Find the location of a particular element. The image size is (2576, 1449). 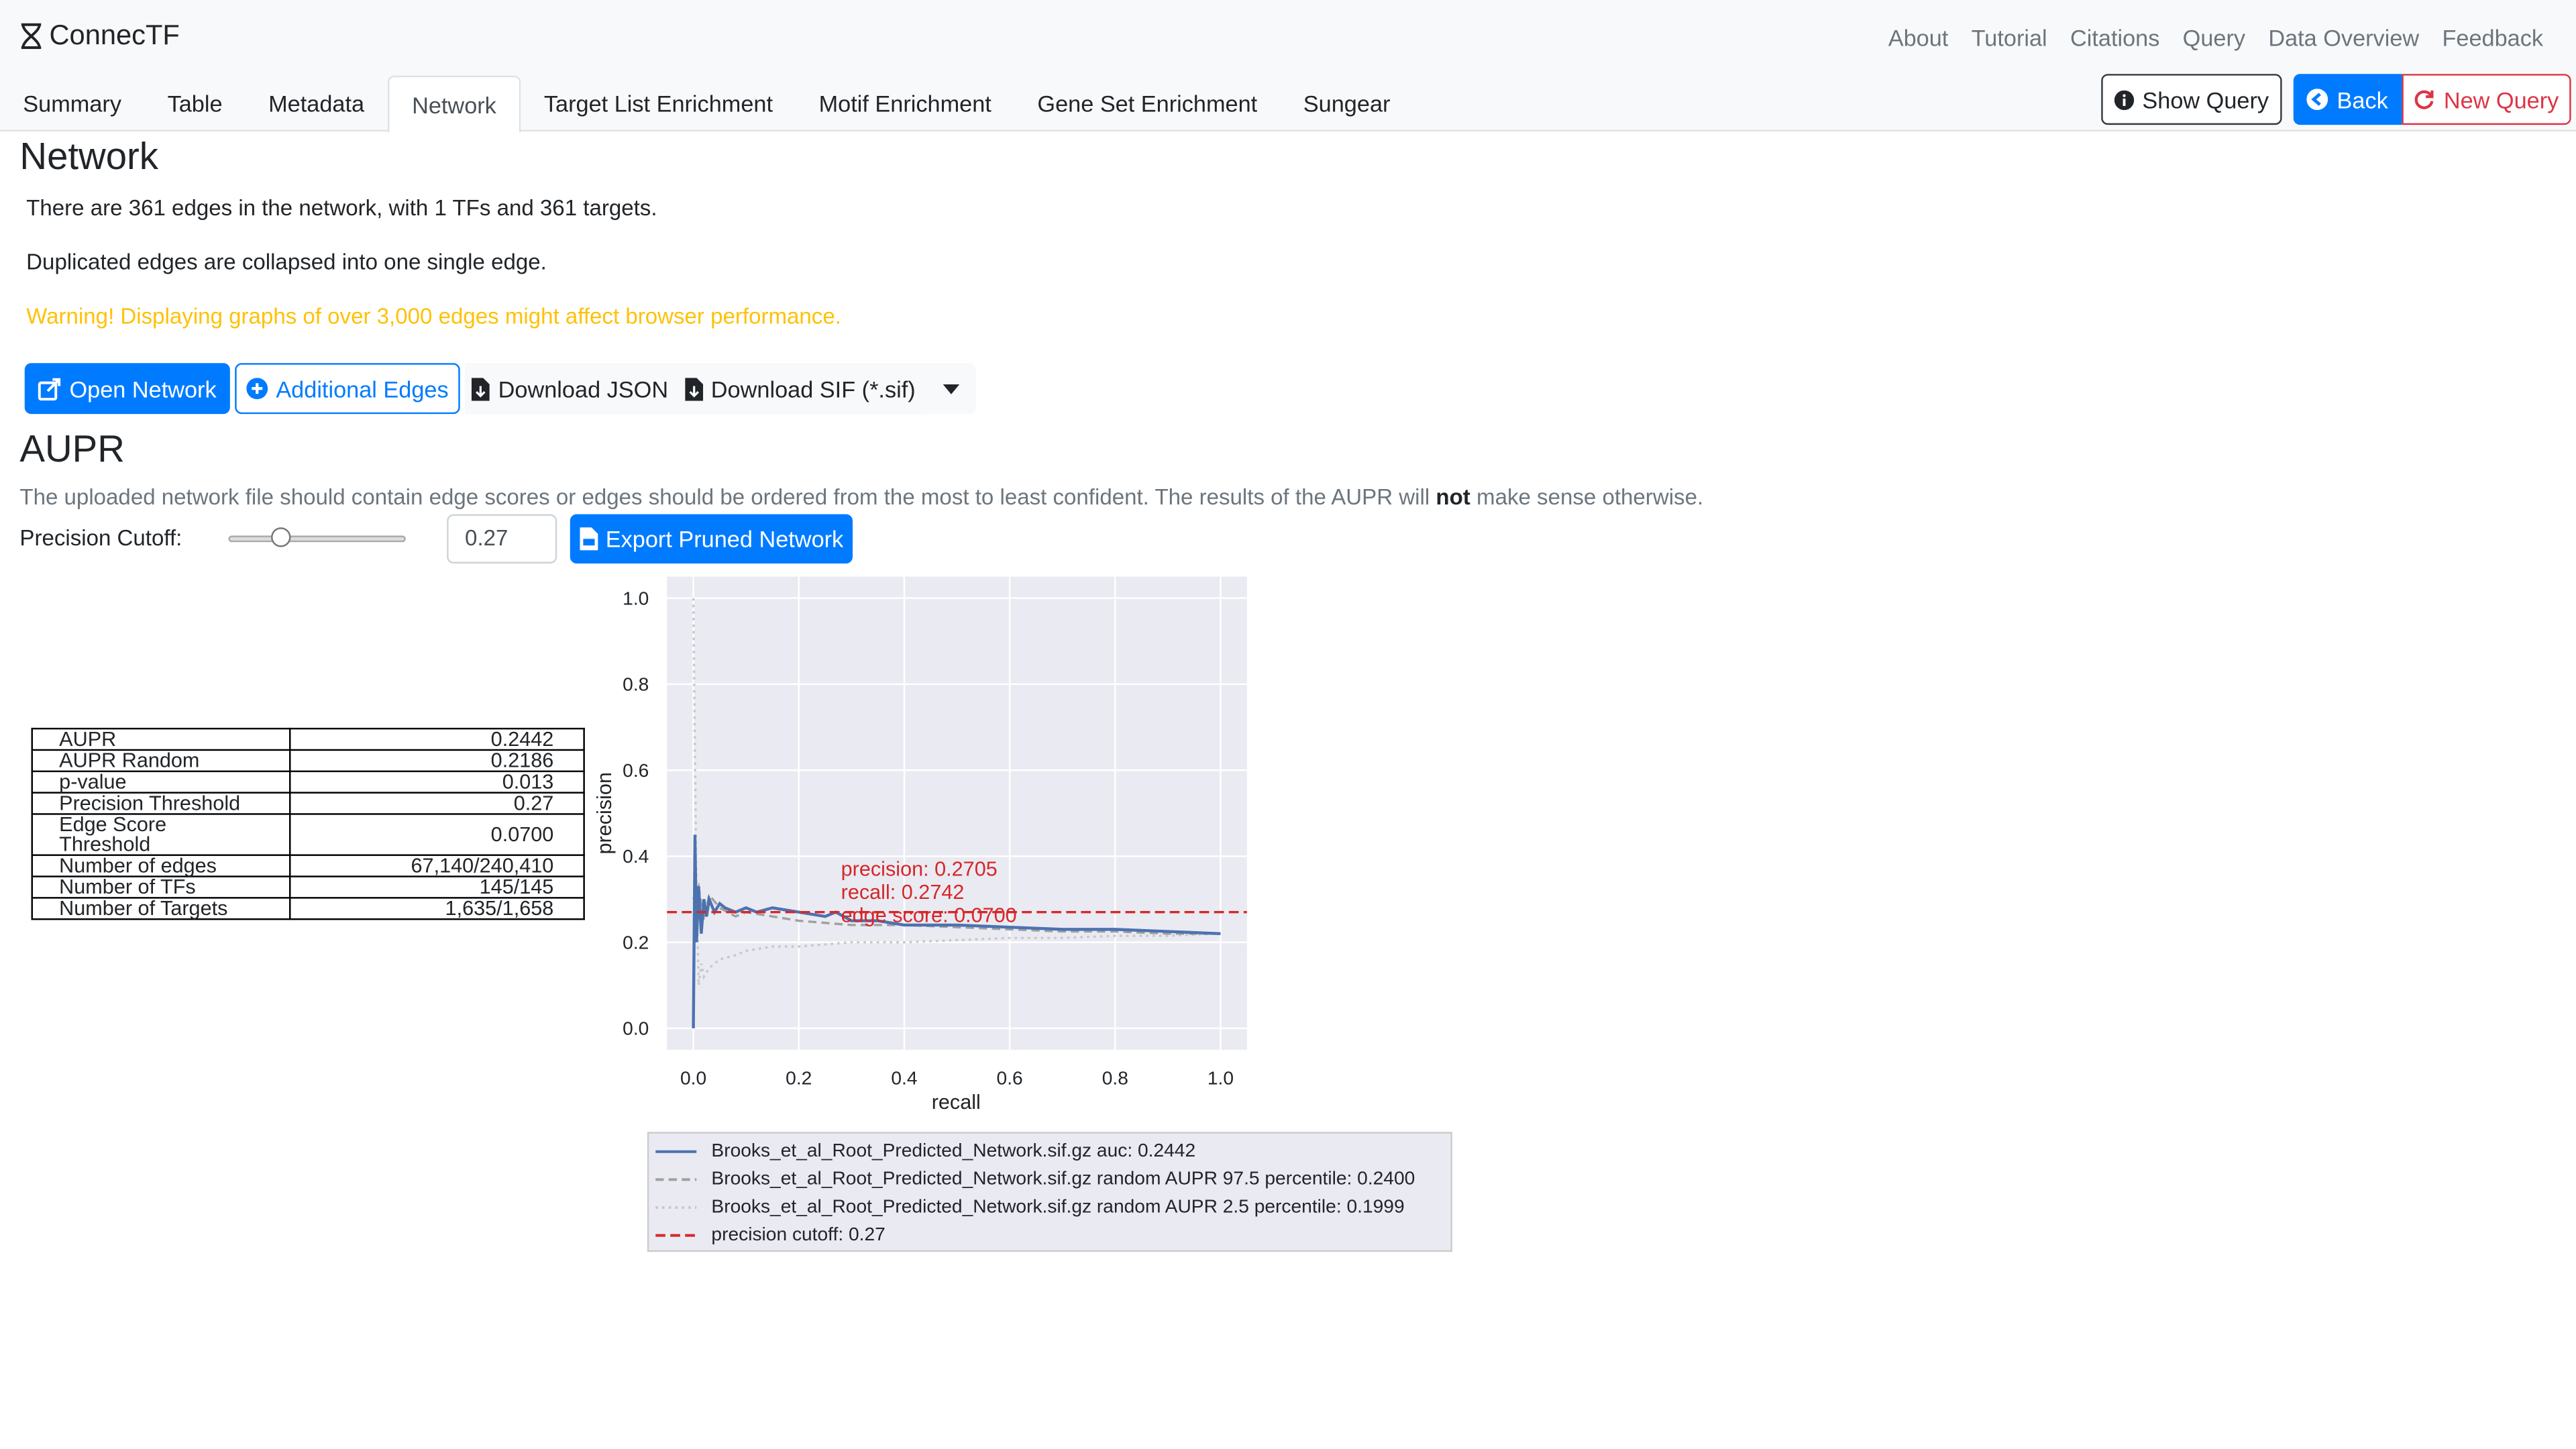

x-tick-label: 0.8 is located at coordinates (1115, 1077).